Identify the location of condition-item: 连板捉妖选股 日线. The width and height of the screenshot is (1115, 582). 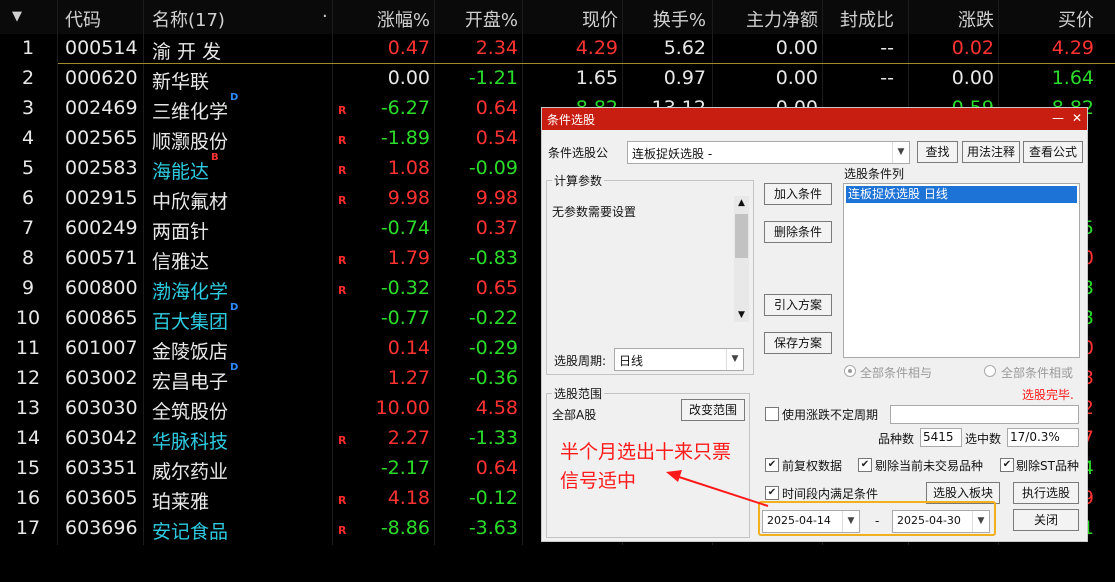
(961, 194).